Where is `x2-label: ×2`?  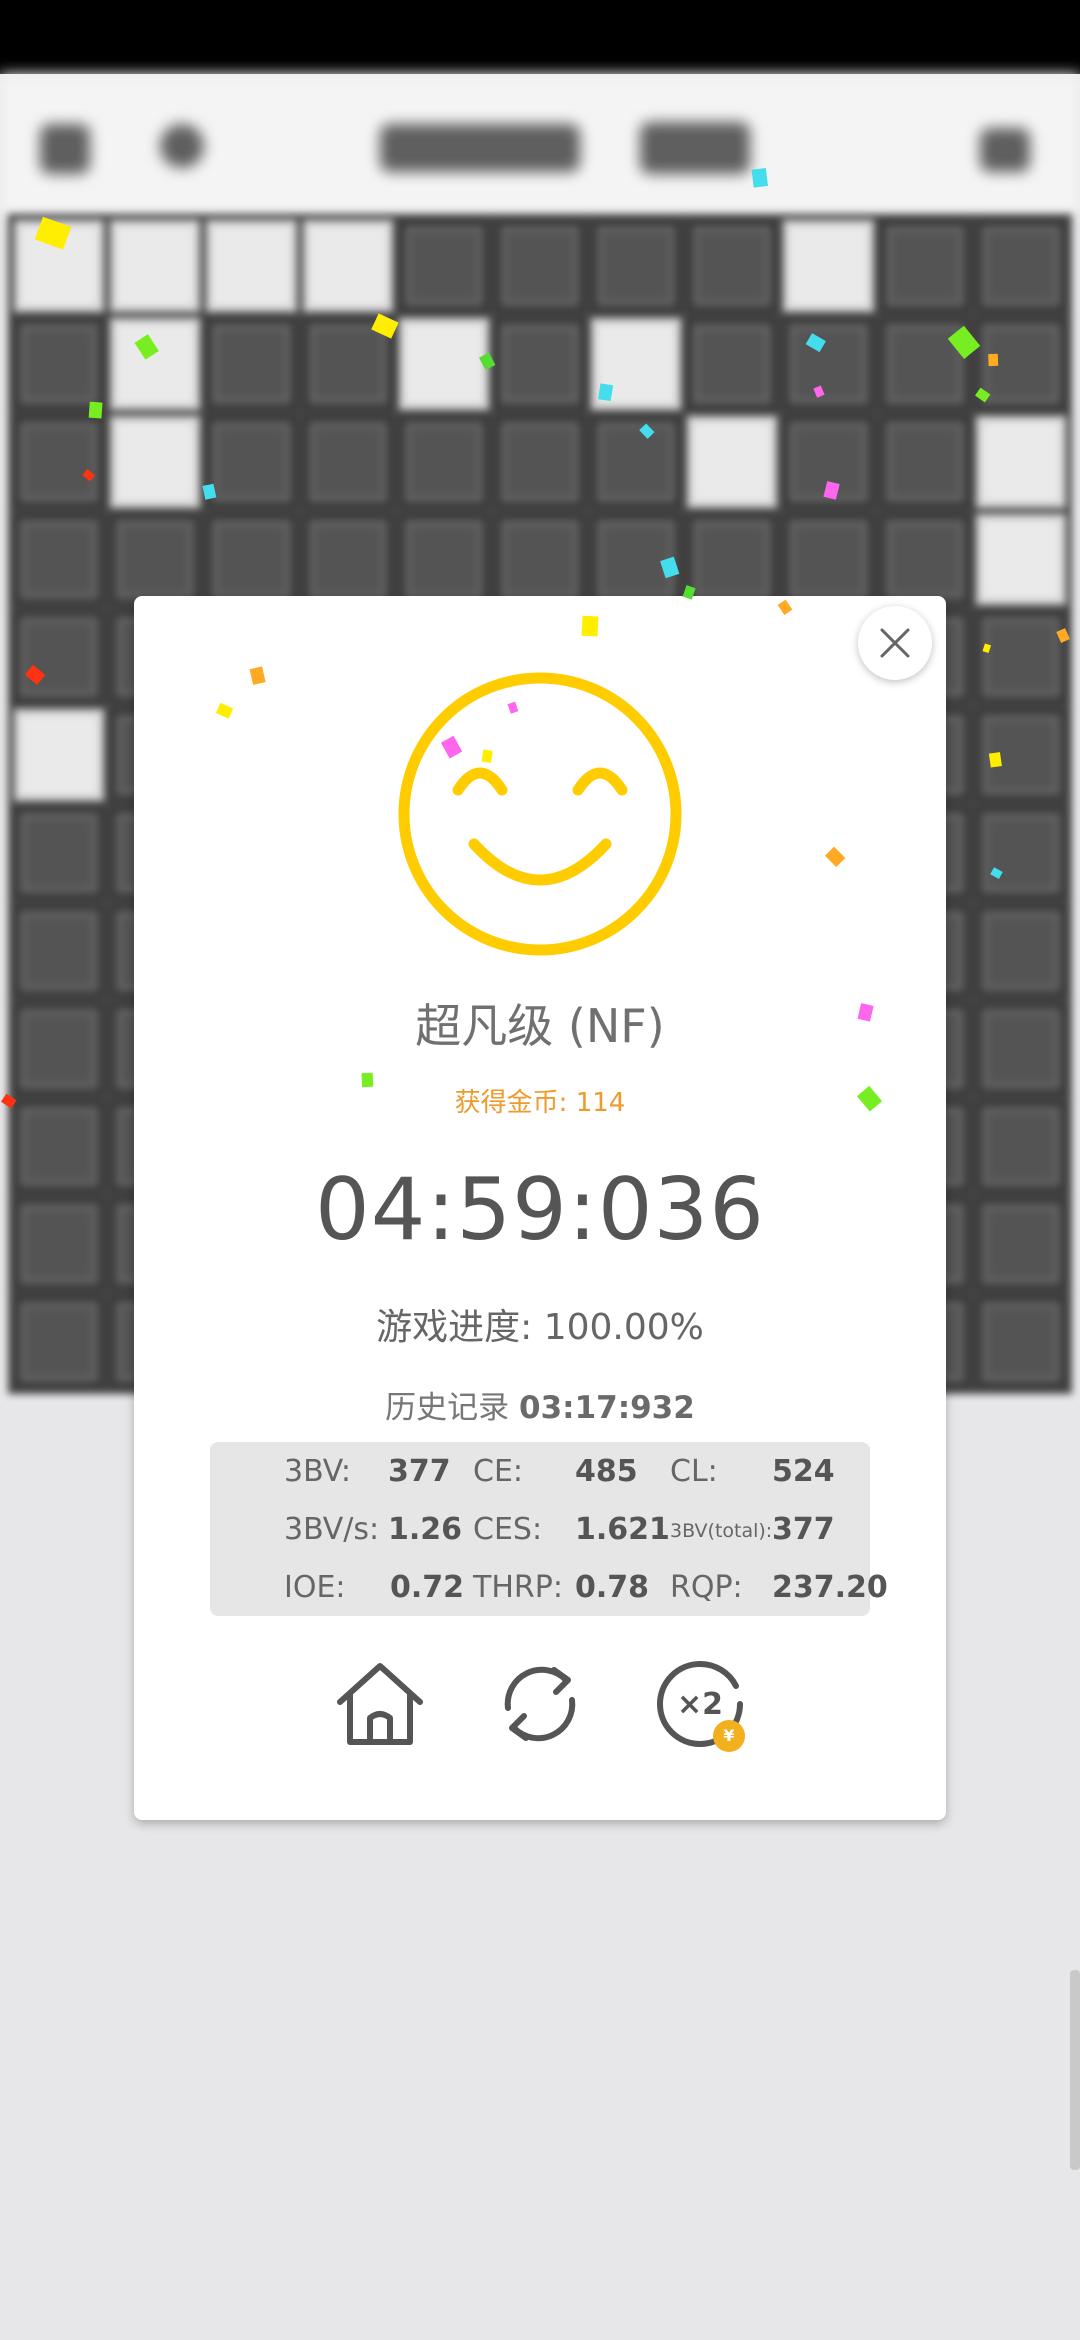 x2-label: ×2 is located at coordinates (700, 1704).